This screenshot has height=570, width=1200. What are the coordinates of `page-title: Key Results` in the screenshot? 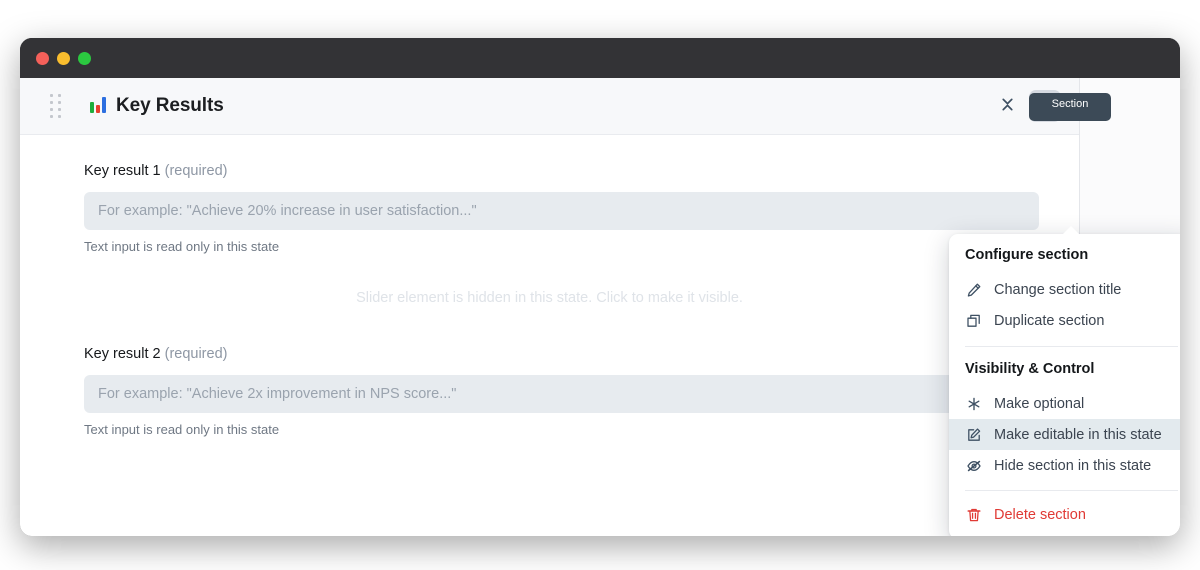 It's located at (170, 105).